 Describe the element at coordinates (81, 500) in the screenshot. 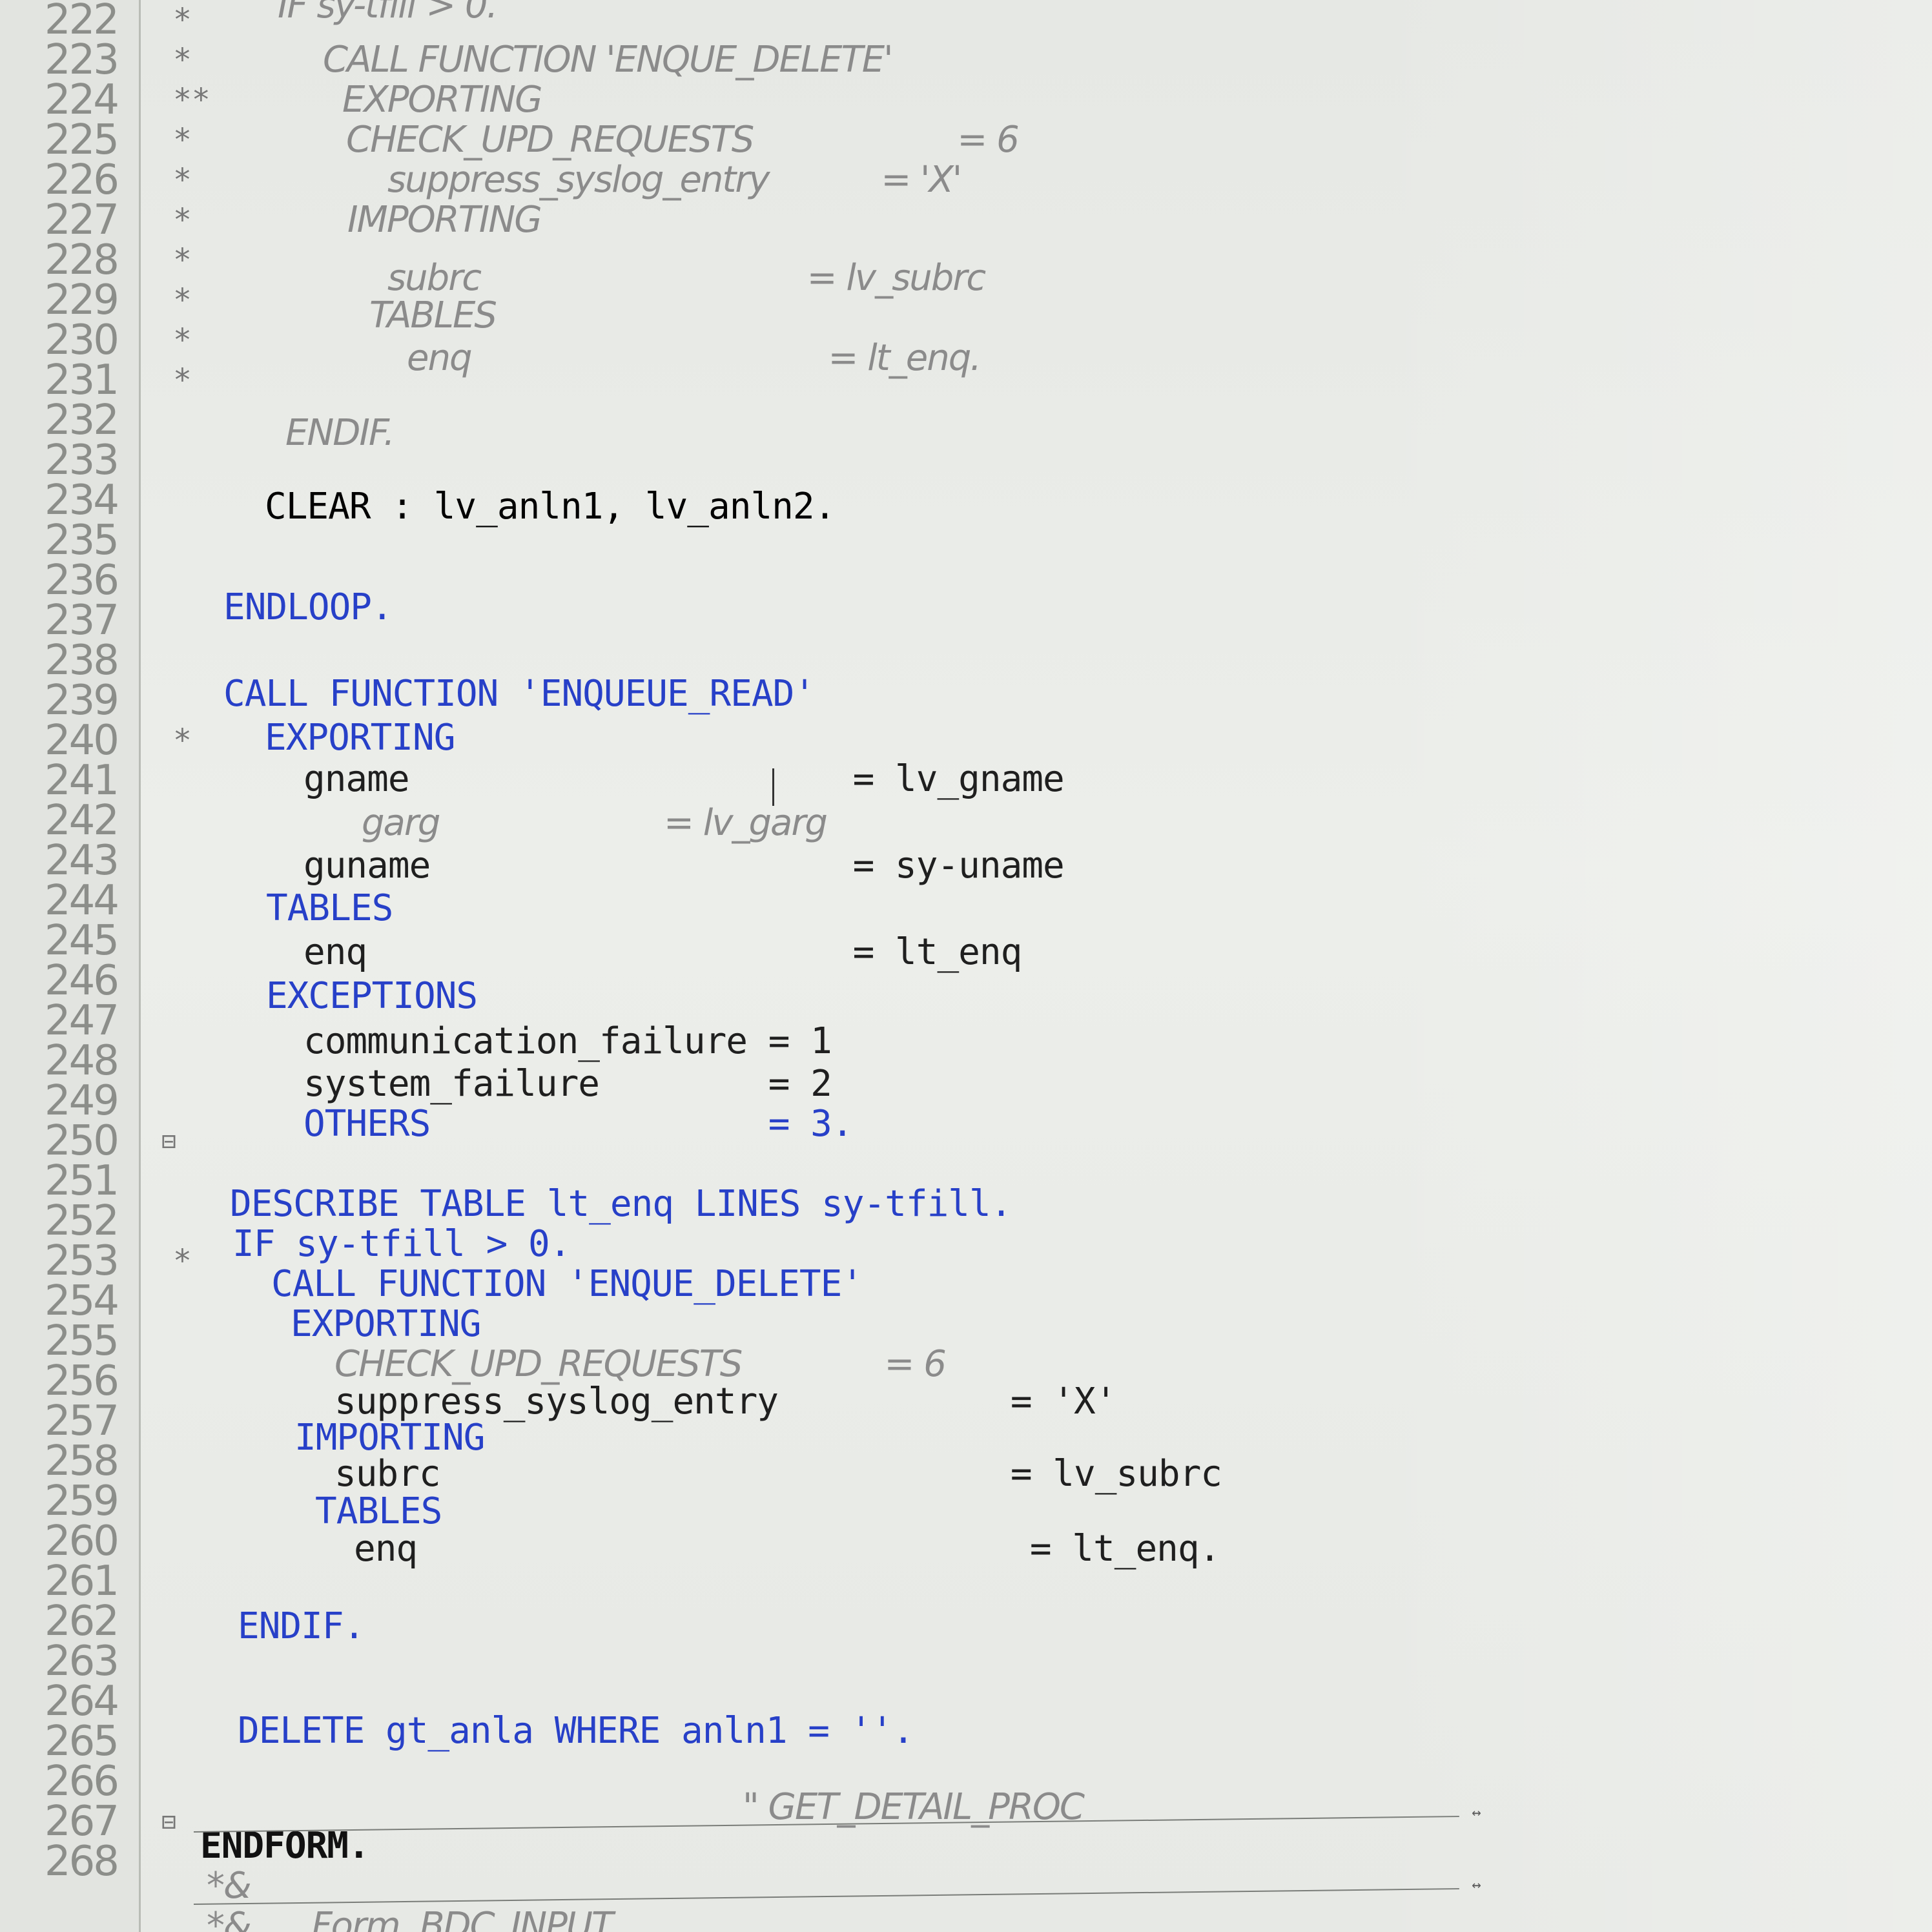

I see `line-number: 234` at that location.